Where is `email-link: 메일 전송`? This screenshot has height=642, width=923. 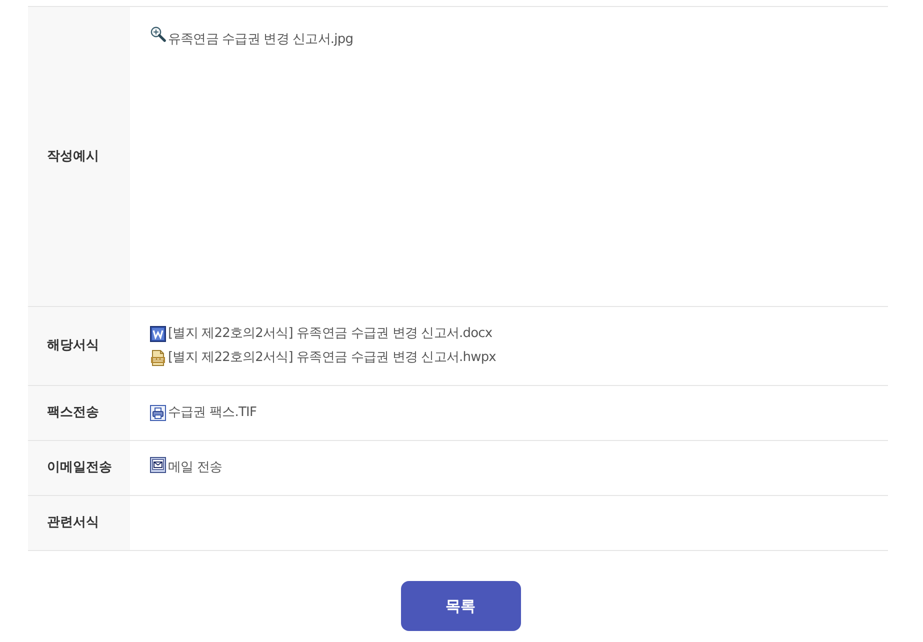 email-link: 메일 전송 is located at coordinates (186, 468).